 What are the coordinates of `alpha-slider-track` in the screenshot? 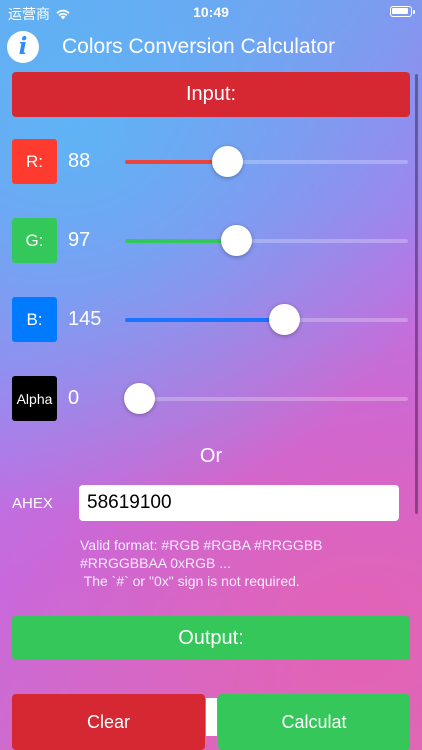 It's located at (266, 399).